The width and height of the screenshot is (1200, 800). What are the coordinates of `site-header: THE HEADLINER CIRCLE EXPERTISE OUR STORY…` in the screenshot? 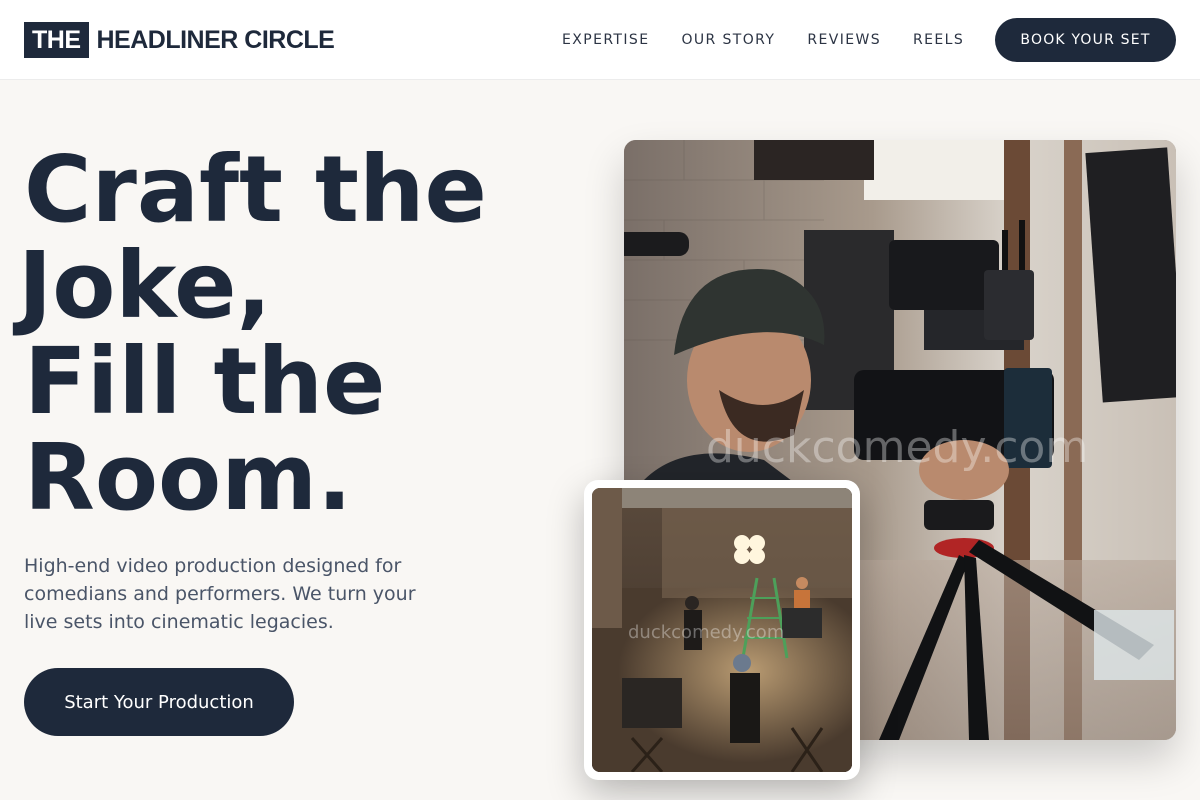 It's located at (600, 40).